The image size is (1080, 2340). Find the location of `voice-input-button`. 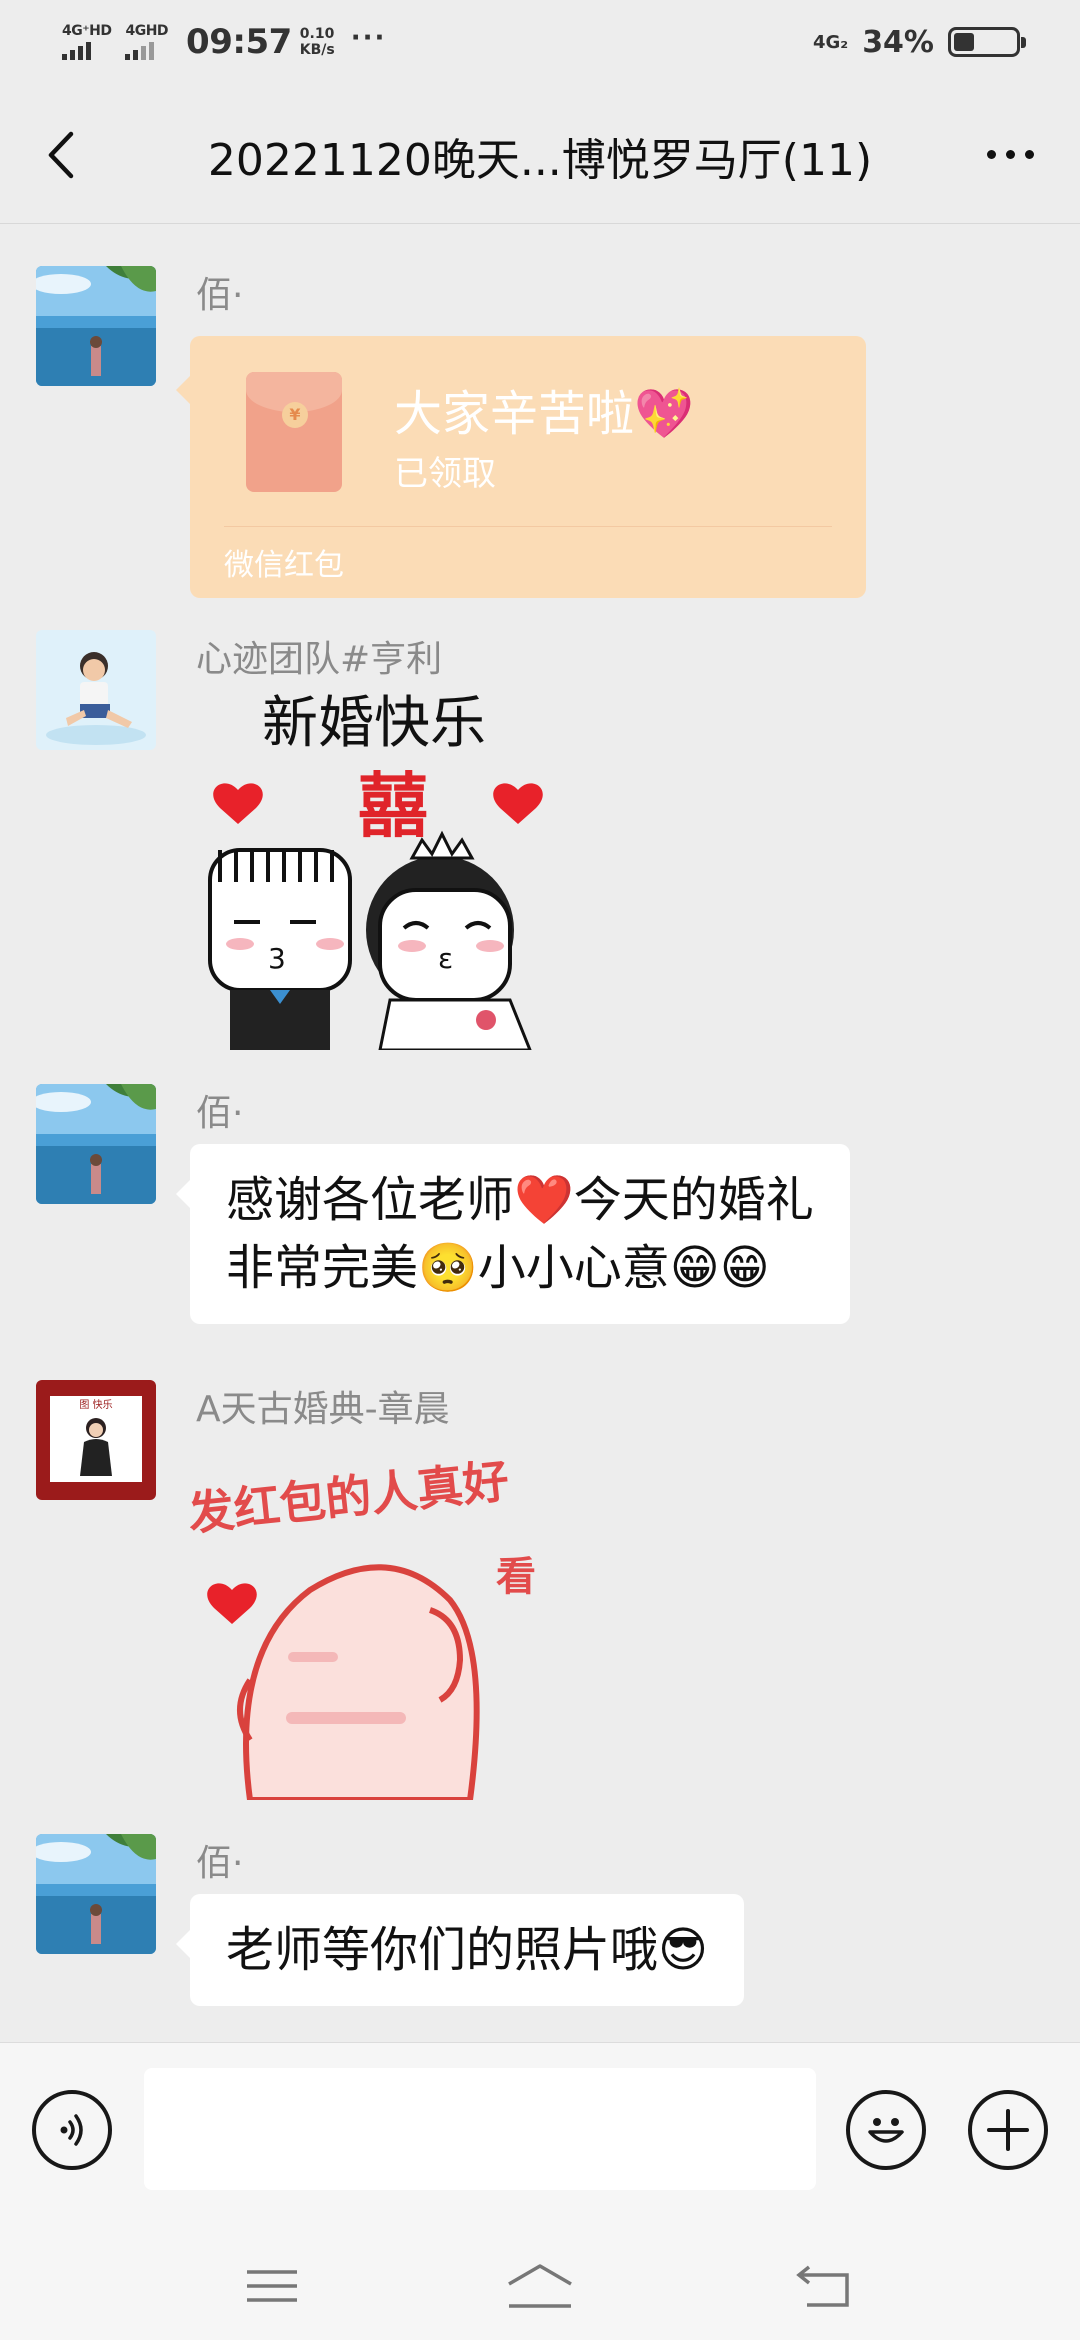

voice-input-button is located at coordinates (72, 2130).